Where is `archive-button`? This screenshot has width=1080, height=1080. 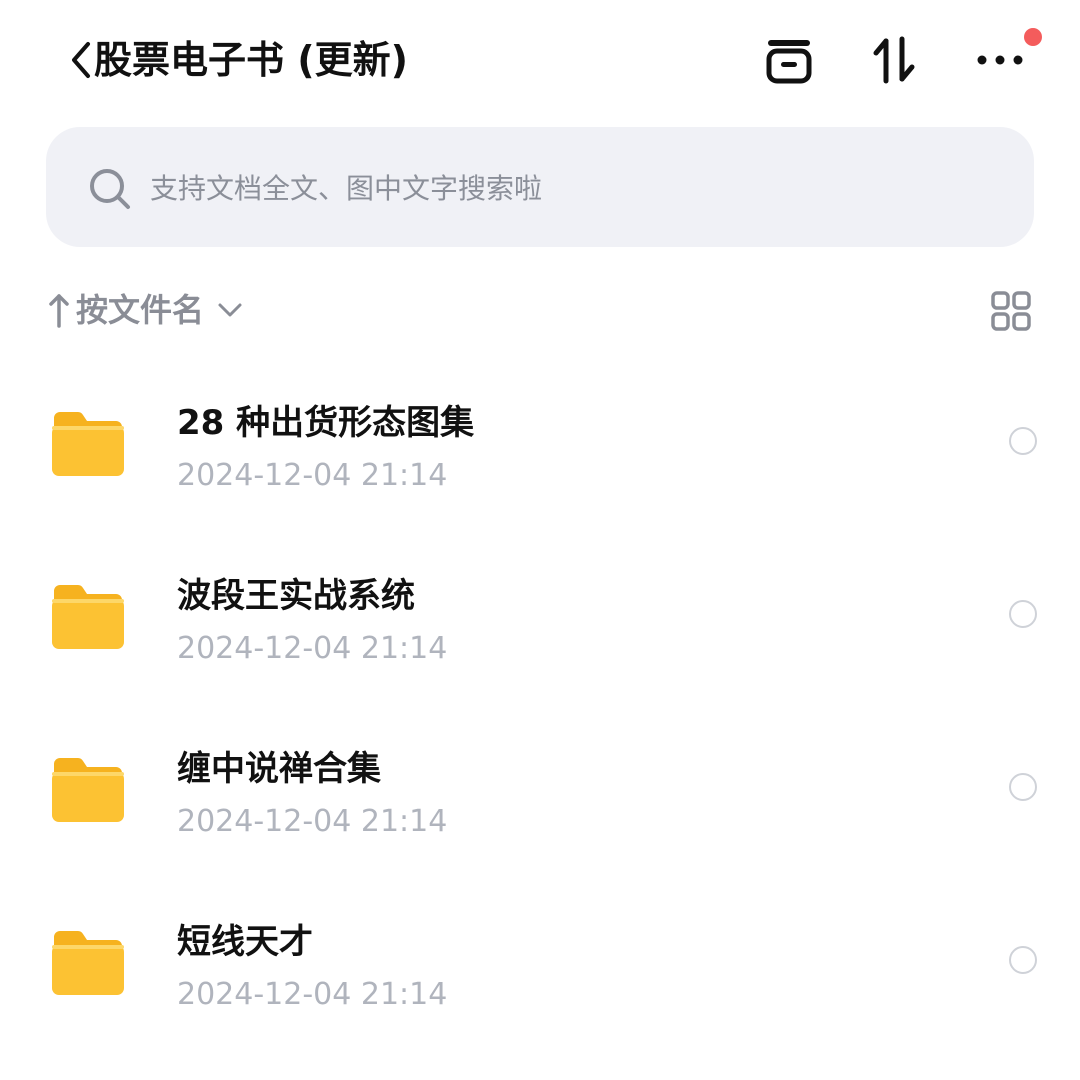 archive-button is located at coordinates (789, 60).